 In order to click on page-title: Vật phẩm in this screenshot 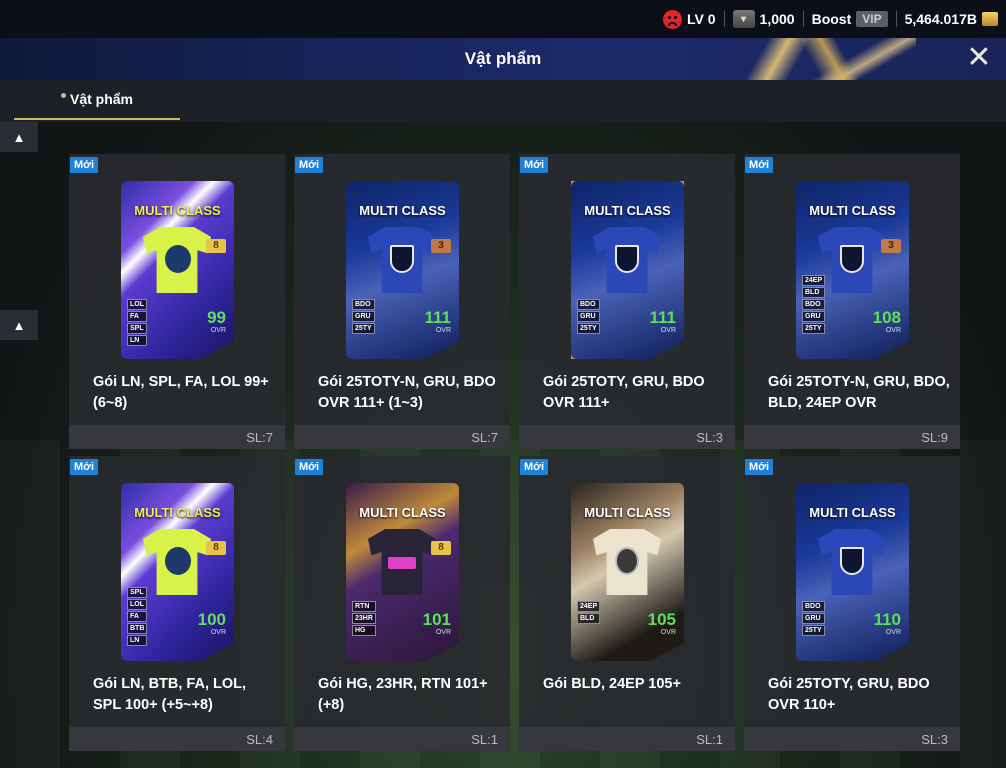, I will do `click(503, 58)`.